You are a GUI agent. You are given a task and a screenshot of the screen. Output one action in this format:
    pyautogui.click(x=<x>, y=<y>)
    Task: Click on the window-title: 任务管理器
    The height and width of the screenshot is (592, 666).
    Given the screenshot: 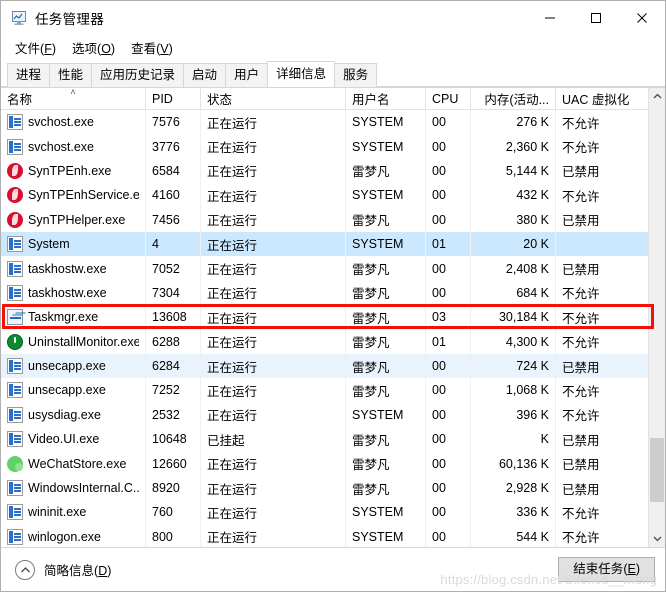 What is the action you would take?
    pyautogui.click(x=69, y=19)
    